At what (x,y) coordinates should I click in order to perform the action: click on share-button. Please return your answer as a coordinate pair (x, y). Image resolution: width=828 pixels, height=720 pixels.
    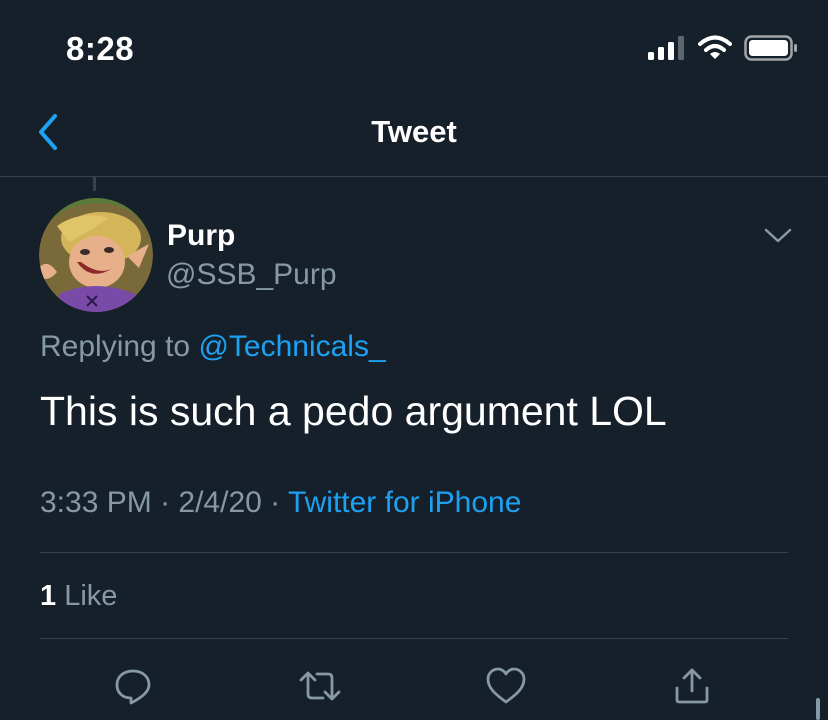
    Looking at the image, I should click on (692, 686).